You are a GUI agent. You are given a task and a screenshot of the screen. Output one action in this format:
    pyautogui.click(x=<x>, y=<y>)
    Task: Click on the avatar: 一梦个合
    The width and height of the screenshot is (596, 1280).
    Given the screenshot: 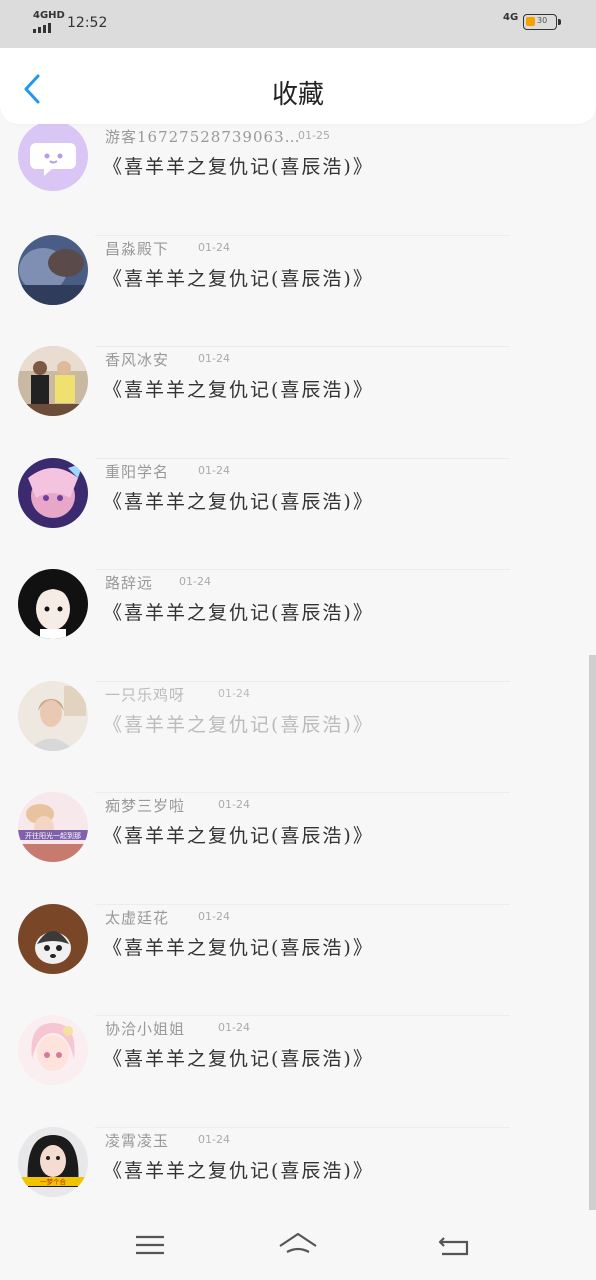 What is the action you would take?
    pyautogui.click(x=53, y=1161)
    